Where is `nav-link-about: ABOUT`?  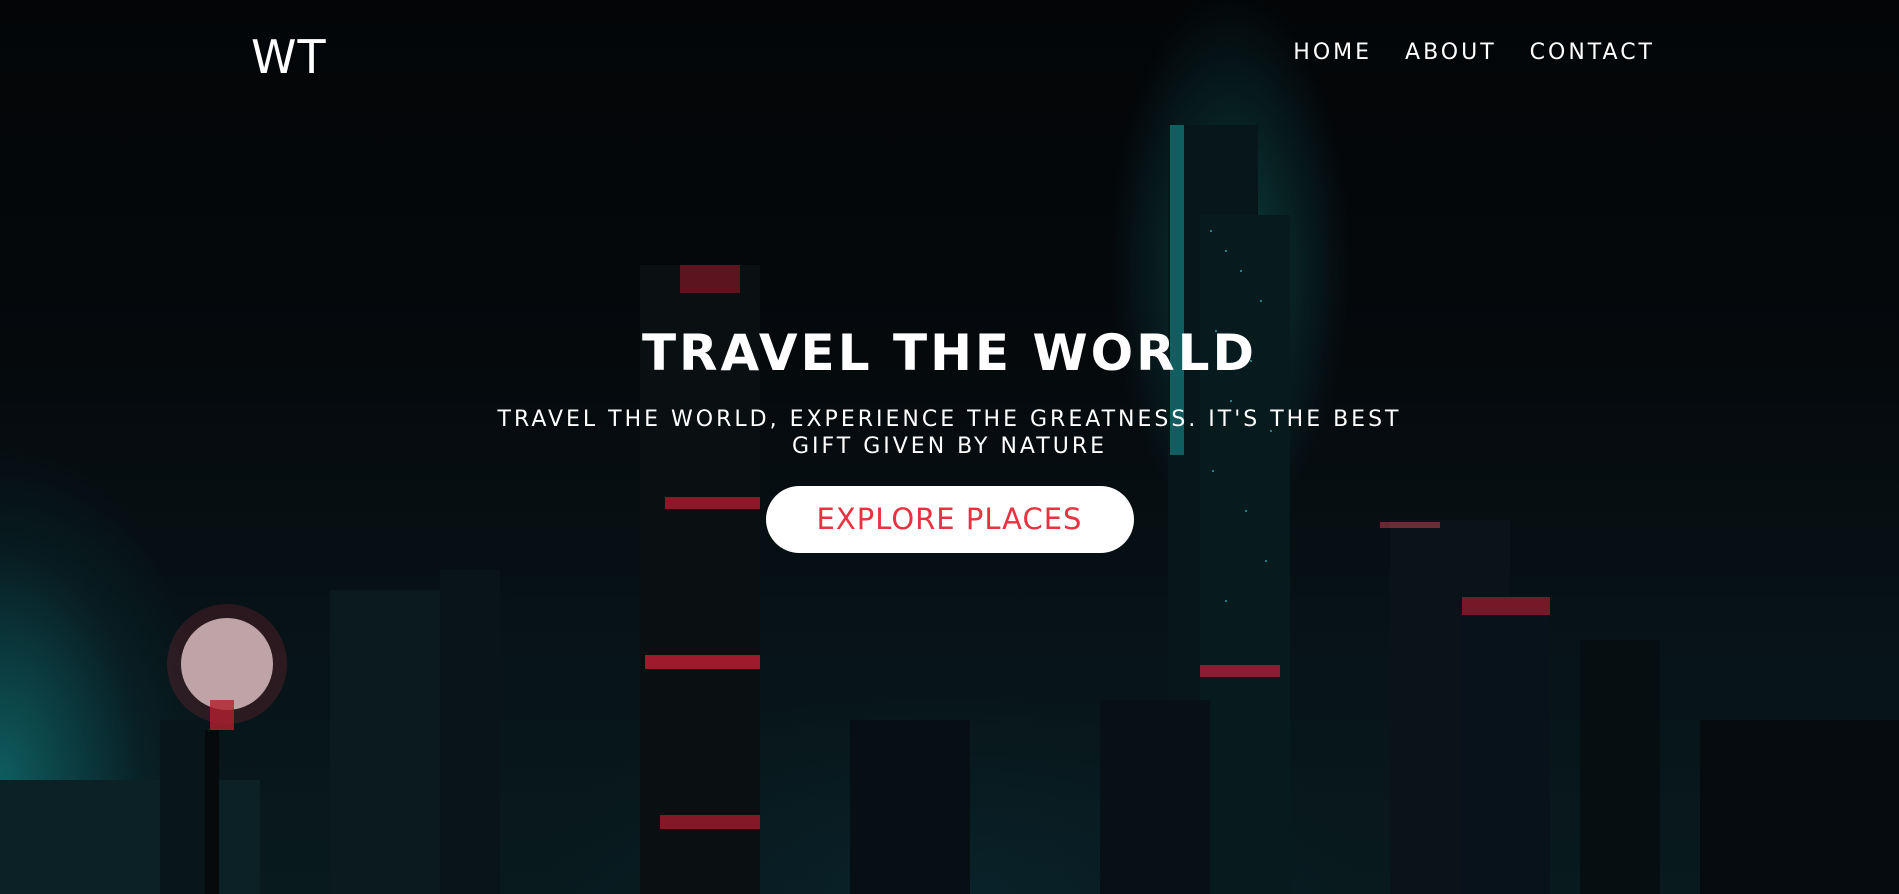
nav-link-about: ABOUT is located at coordinates (1451, 52).